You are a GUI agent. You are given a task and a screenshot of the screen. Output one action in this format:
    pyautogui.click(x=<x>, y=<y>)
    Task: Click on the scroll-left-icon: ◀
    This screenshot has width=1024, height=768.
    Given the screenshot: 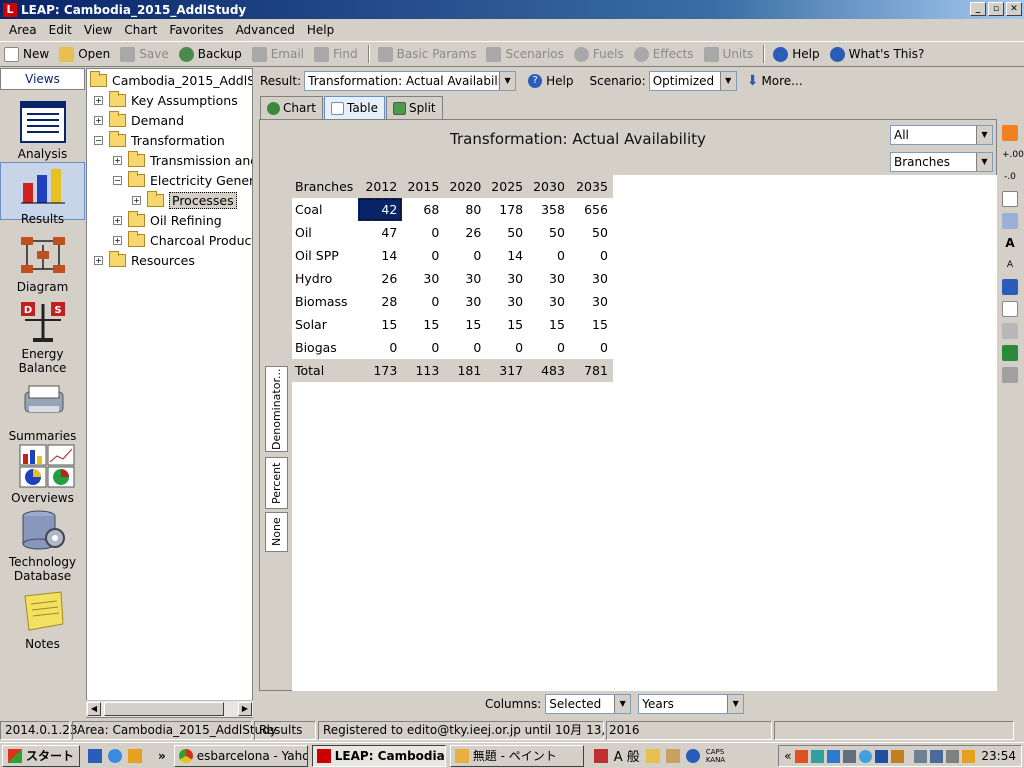 What is the action you would take?
    pyautogui.click(x=94, y=709)
    